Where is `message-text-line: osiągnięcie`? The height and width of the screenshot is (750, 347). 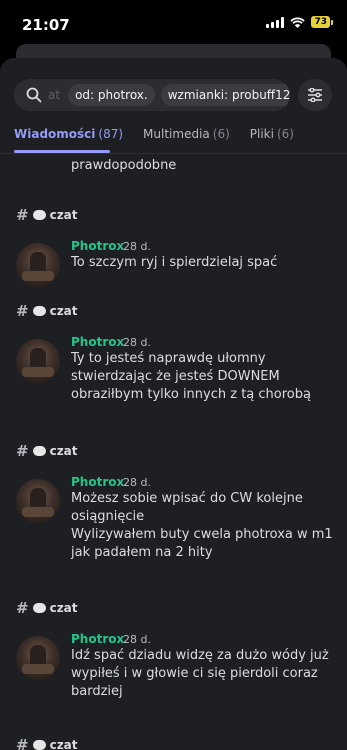
message-text-line: osiągnięcie is located at coordinates (108, 516).